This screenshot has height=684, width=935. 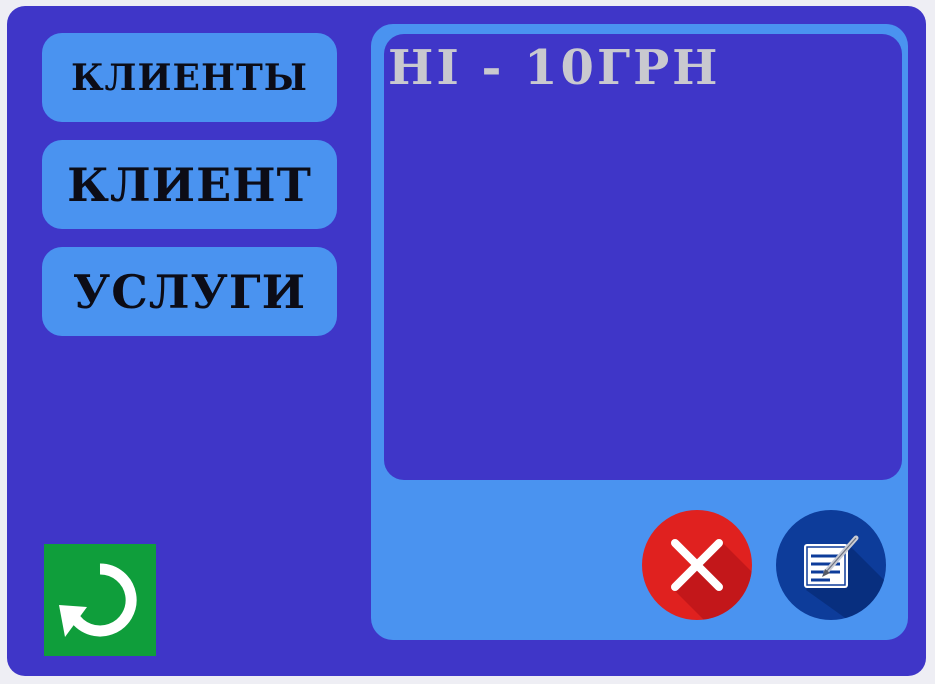 I want to click on clients-button: КЛИЕНТЫ, so click(x=189, y=77).